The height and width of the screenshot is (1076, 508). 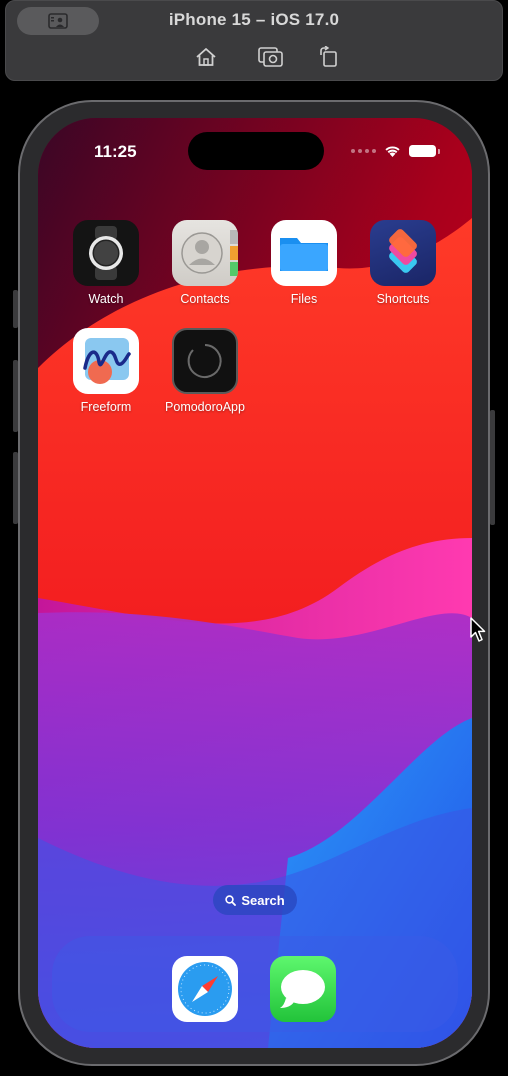 What do you see at coordinates (492, 467) in the screenshot?
I see `side-button` at bounding box center [492, 467].